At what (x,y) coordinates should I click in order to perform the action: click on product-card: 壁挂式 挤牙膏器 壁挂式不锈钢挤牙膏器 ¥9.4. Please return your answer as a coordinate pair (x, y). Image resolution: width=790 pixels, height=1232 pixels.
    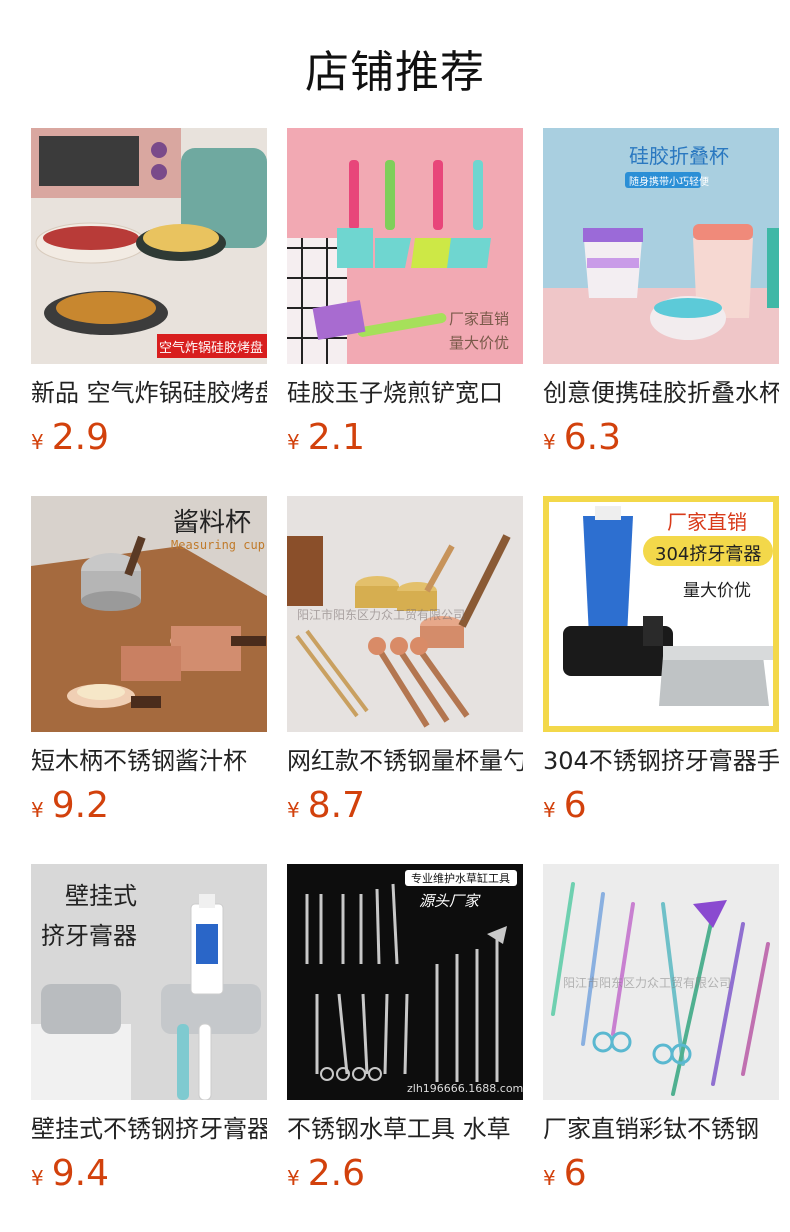
    Looking at the image, I should click on (149, 1030).